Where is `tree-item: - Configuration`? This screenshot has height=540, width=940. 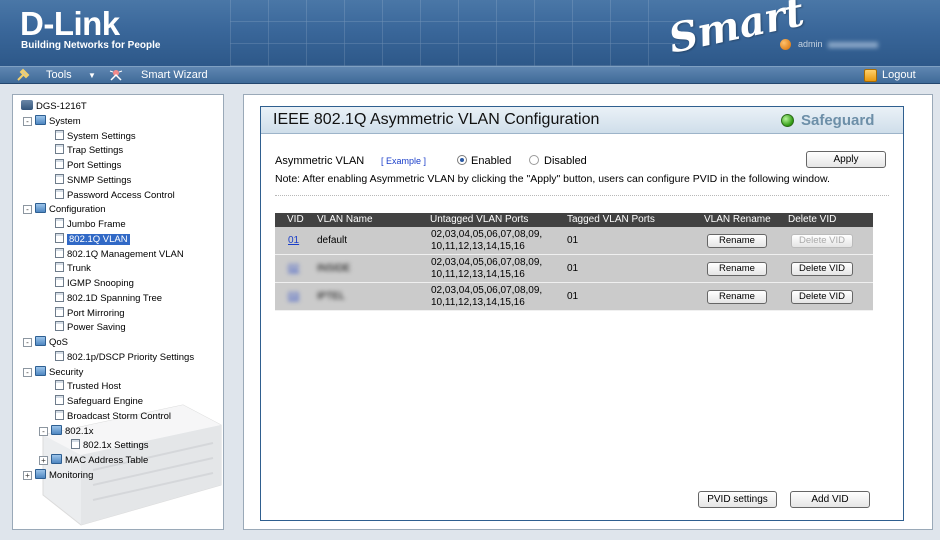 tree-item: - Configuration is located at coordinates (64, 210).